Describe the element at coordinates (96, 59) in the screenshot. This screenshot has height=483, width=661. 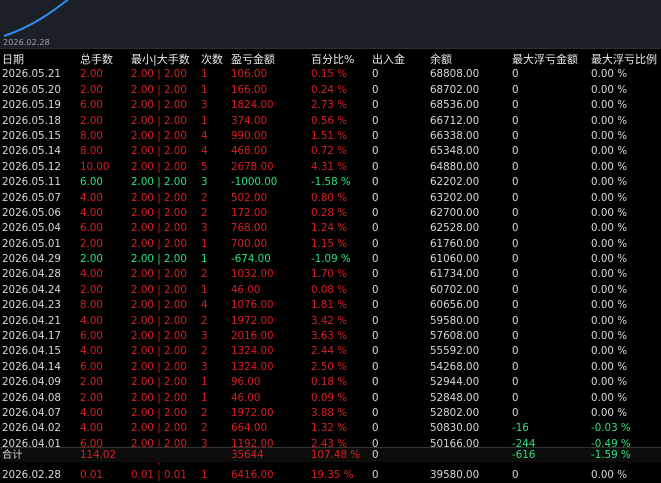
I see `header-lots: 总手数` at that location.